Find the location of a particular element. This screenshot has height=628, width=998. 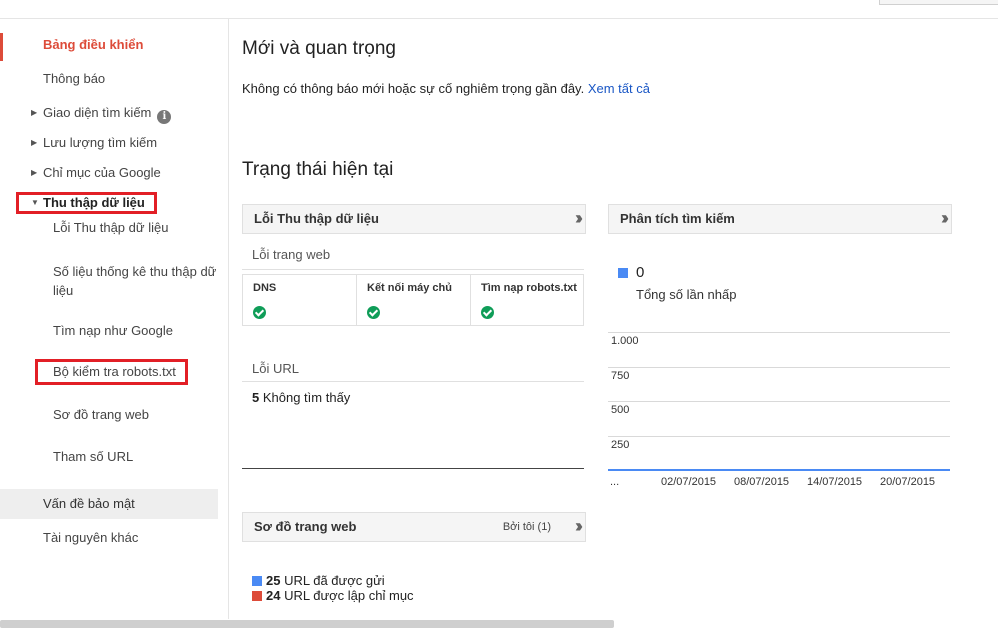

active-indicator is located at coordinates (1, 47).